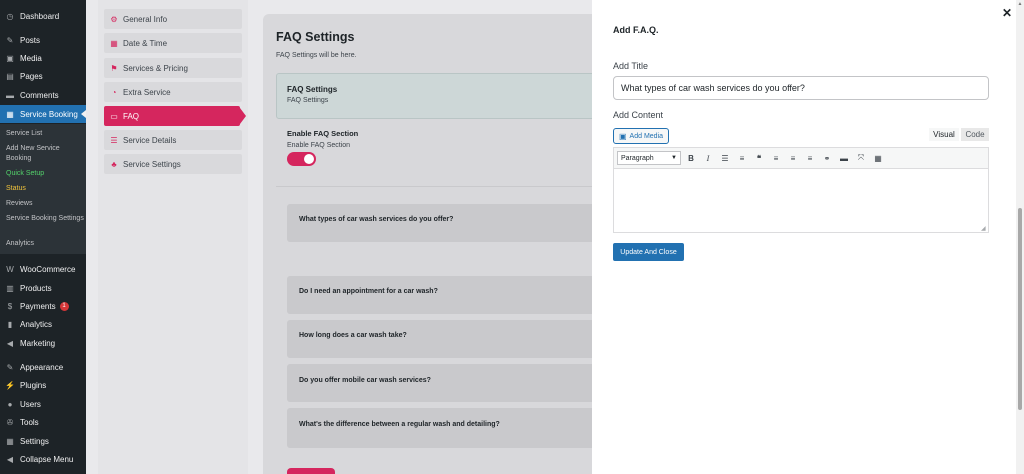 The width and height of the screenshot is (1024, 474). I want to click on format-select: Paragraph ▼, so click(649, 158).